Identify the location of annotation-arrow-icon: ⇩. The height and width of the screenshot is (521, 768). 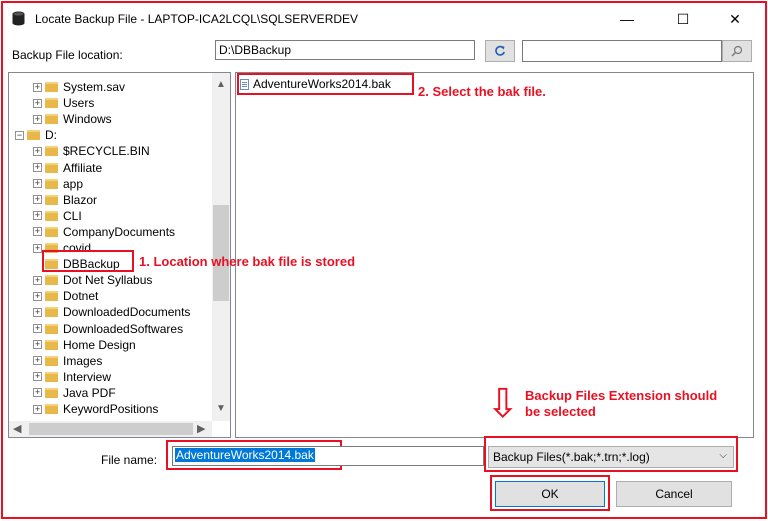
(503, 404).